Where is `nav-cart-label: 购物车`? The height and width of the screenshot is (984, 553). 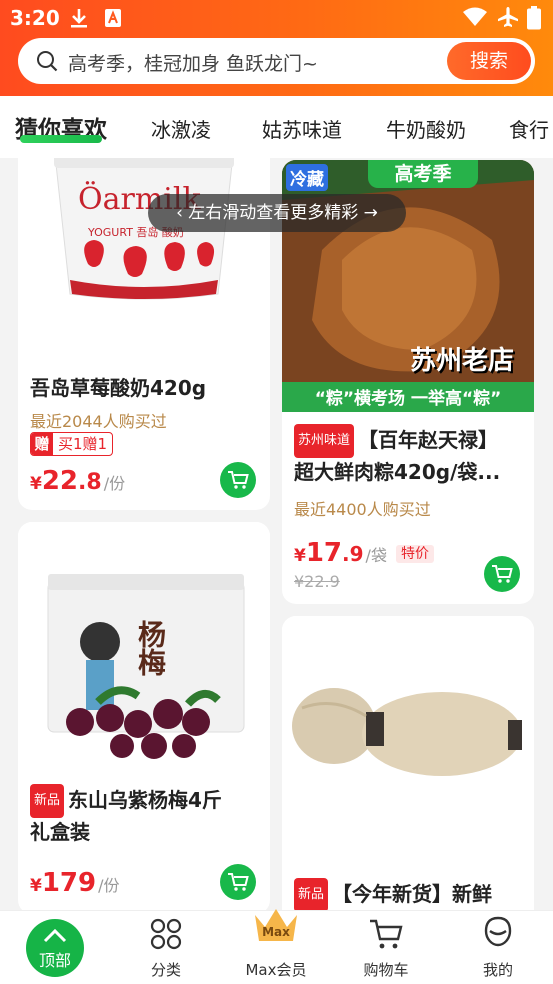 nav-cart-label: 购物车 is located at coordinates (386, 970).